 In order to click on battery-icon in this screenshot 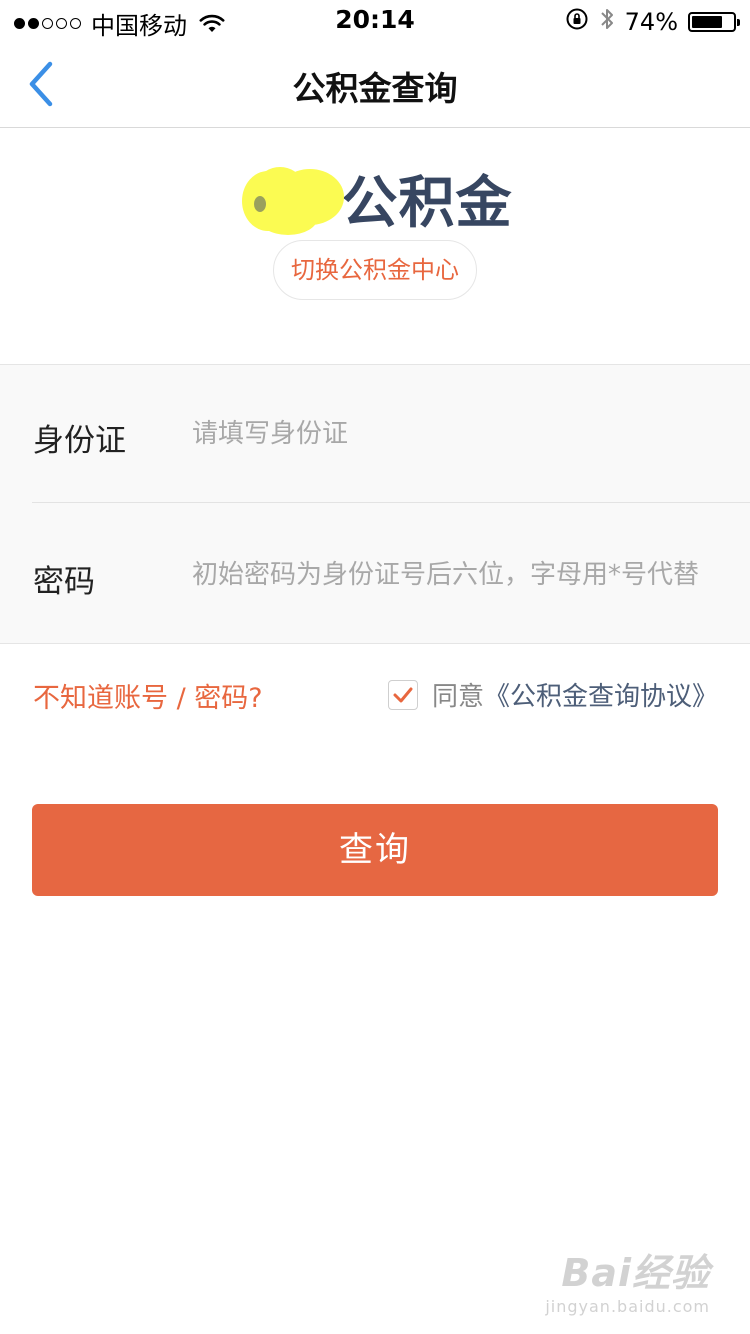, I will do `click(714, 22)`.